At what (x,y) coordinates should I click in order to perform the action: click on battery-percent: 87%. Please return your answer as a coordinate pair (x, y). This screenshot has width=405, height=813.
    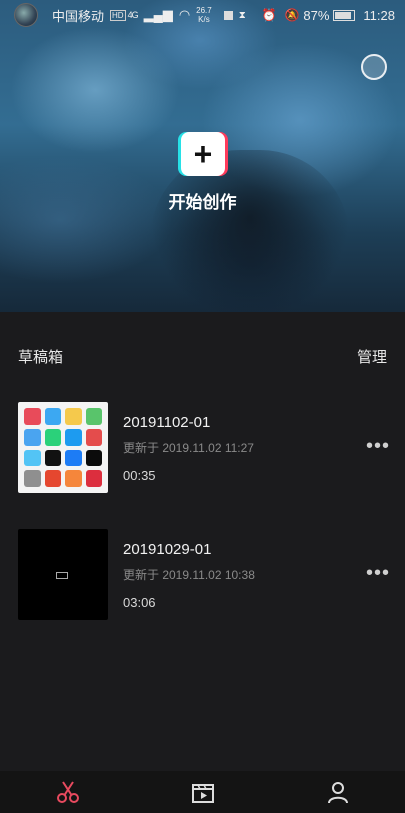
    Looking at the image, I should click on (316, 15).